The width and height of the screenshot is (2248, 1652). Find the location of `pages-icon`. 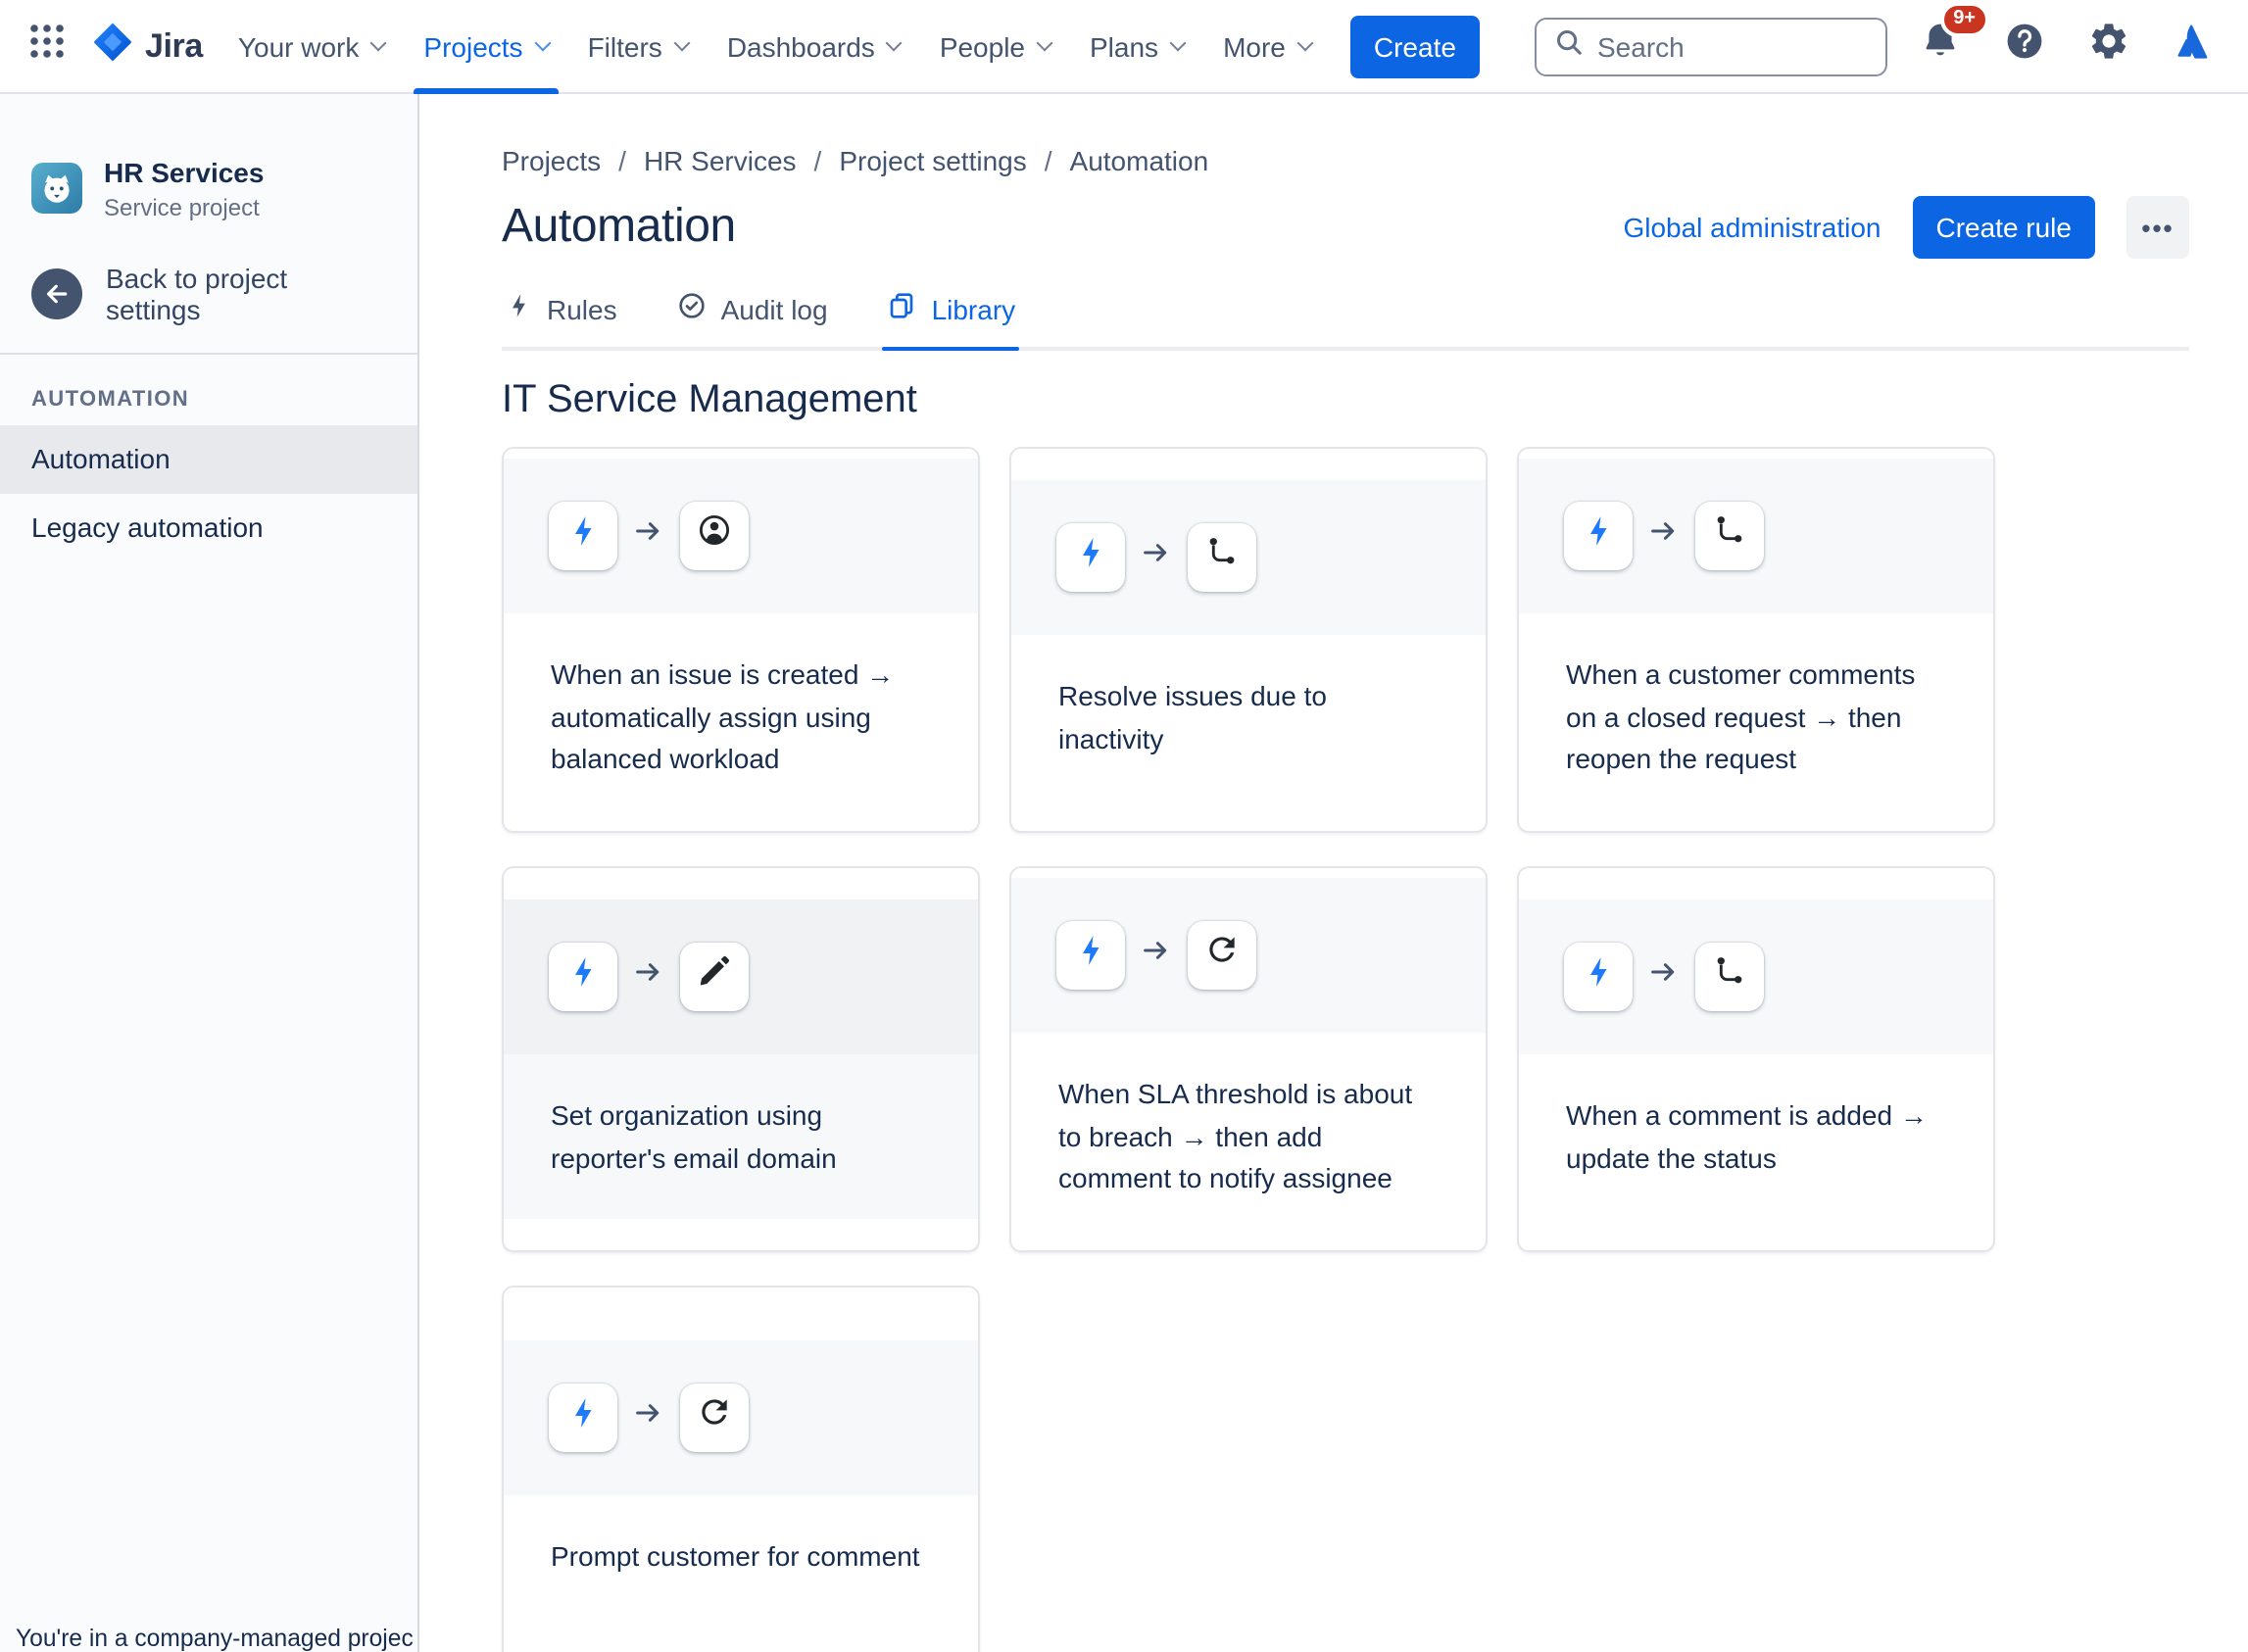

pages-icon is located at coordinates (902, 308).